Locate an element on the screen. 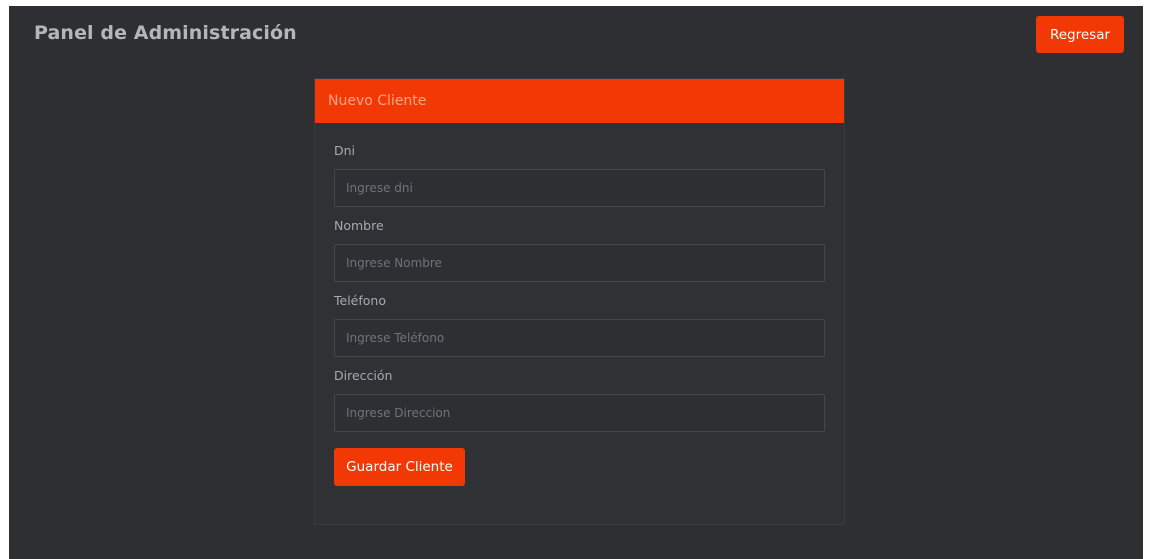  page-title: Panel de Administración is located at coordinates (165, 33).